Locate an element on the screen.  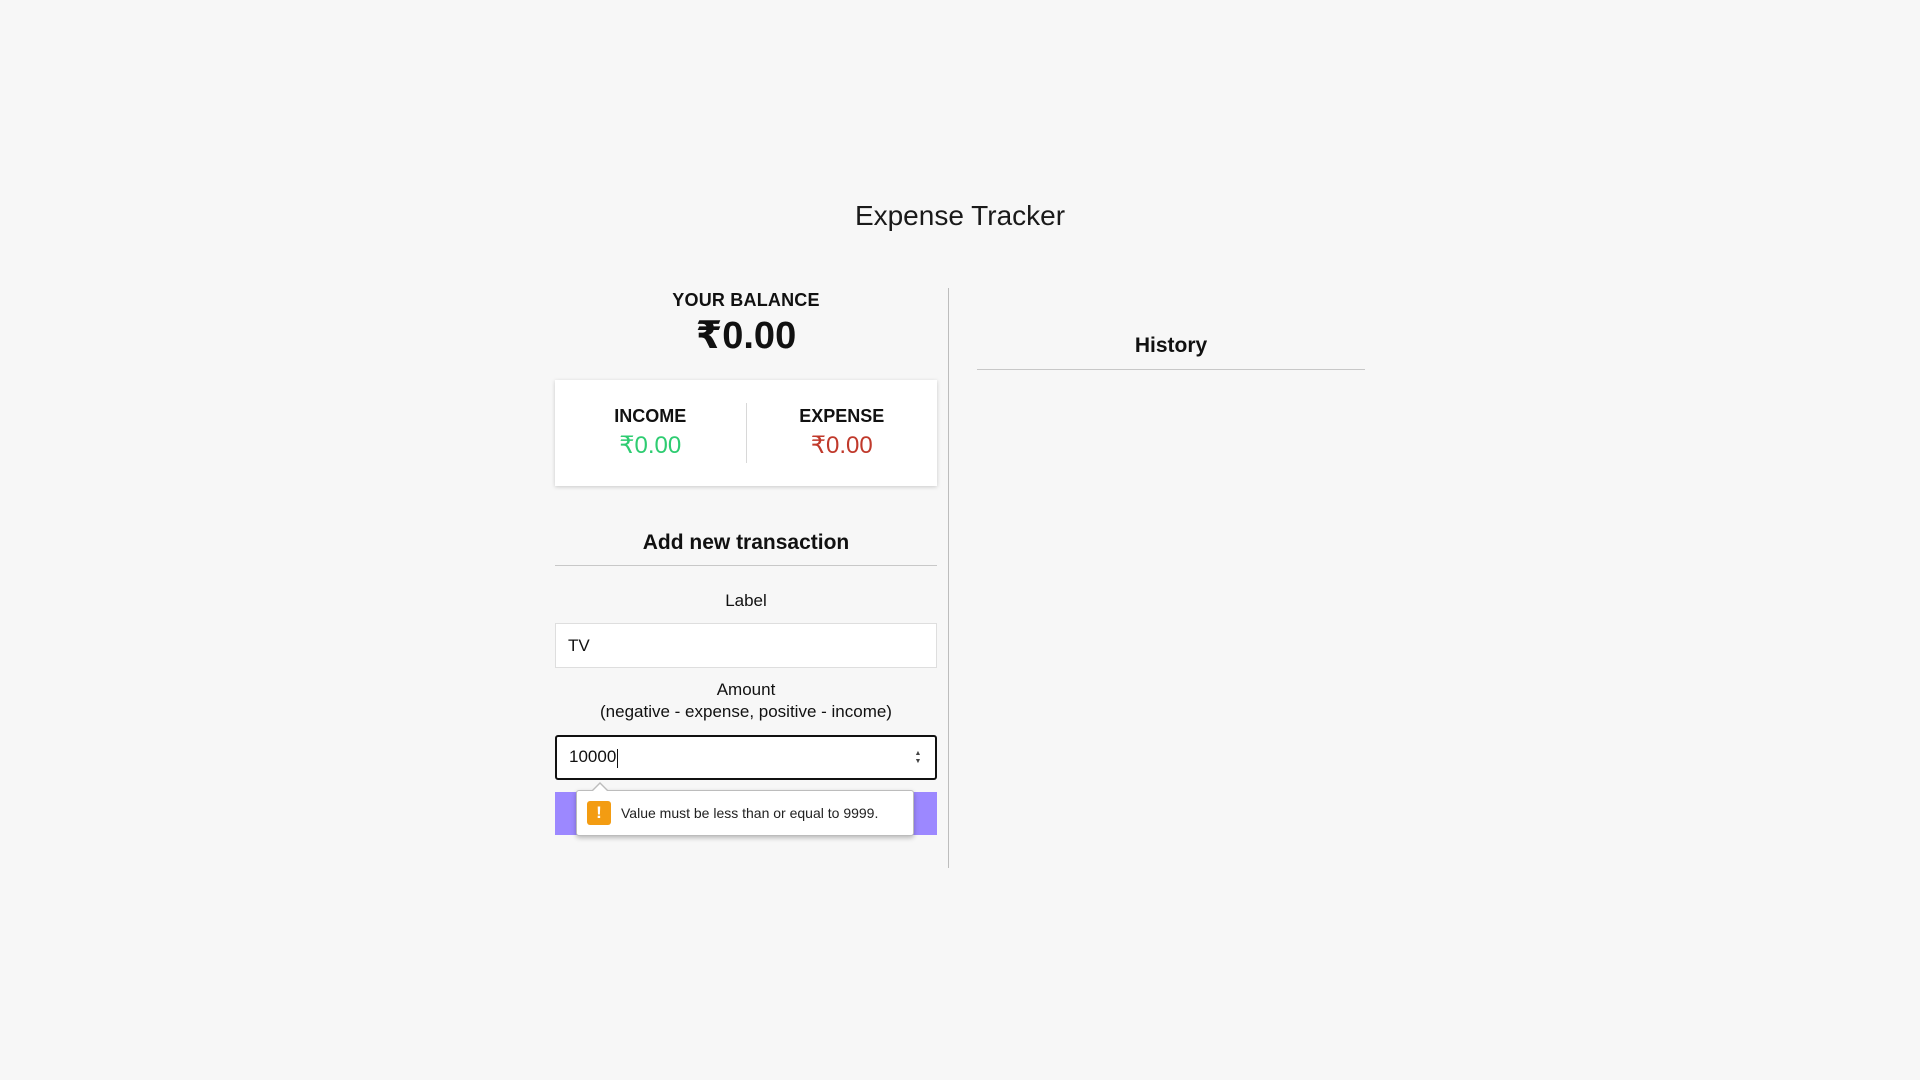
add-transaction-title: Add new transaction is located at coordinates (746, 542).